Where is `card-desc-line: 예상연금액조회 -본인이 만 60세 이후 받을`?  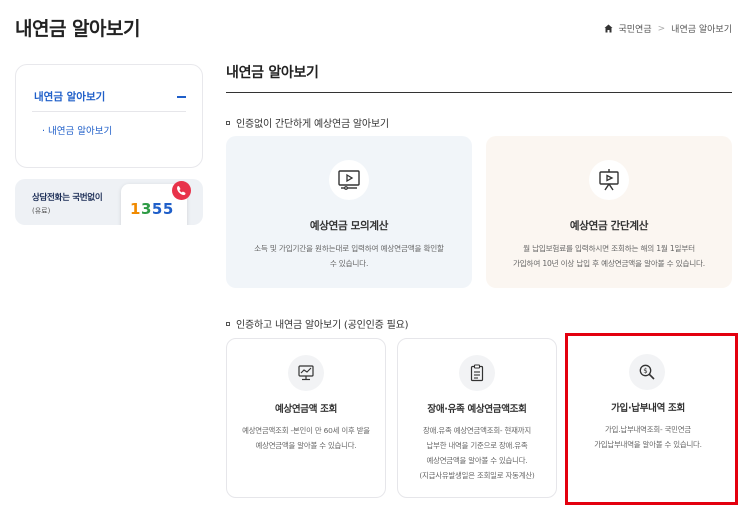
card-desc-line: 예상연금액조회 -본인이 만 60세 이후 받을 is located at coordinates (306, 430).